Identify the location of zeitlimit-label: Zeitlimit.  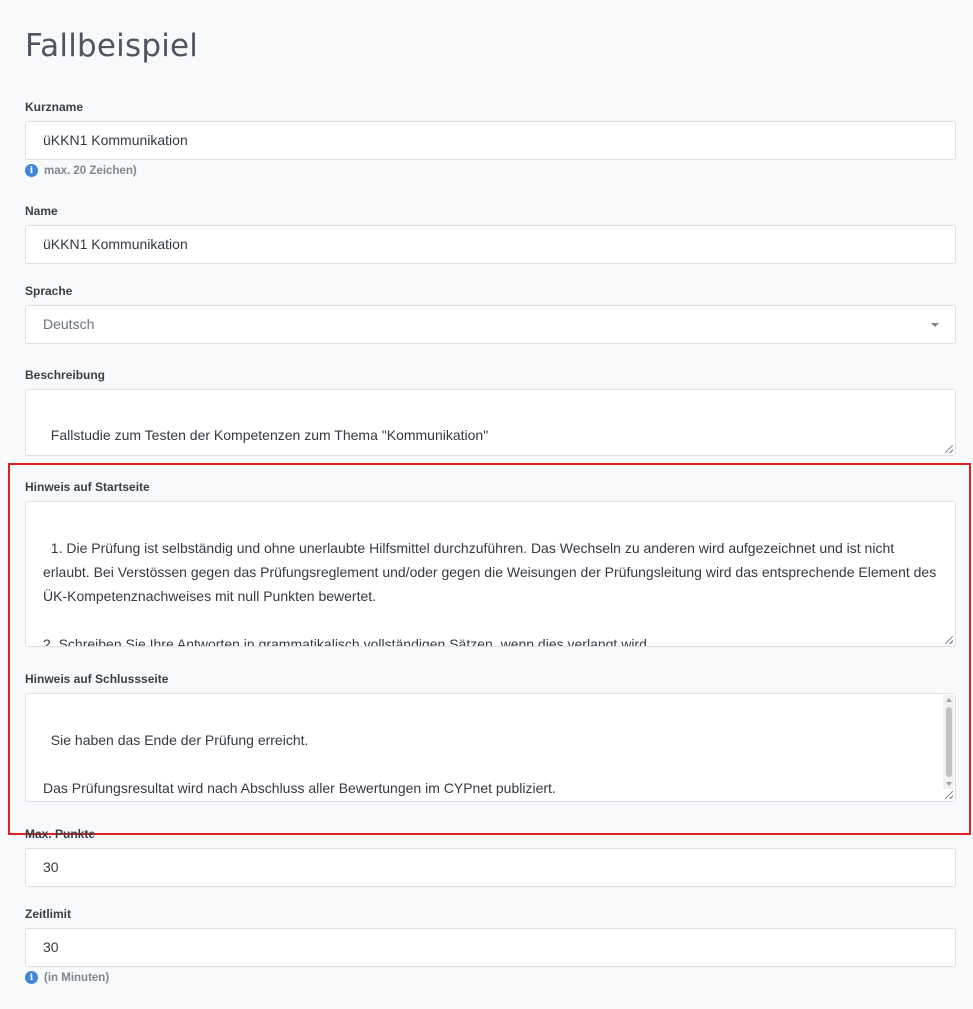
(48, 914).